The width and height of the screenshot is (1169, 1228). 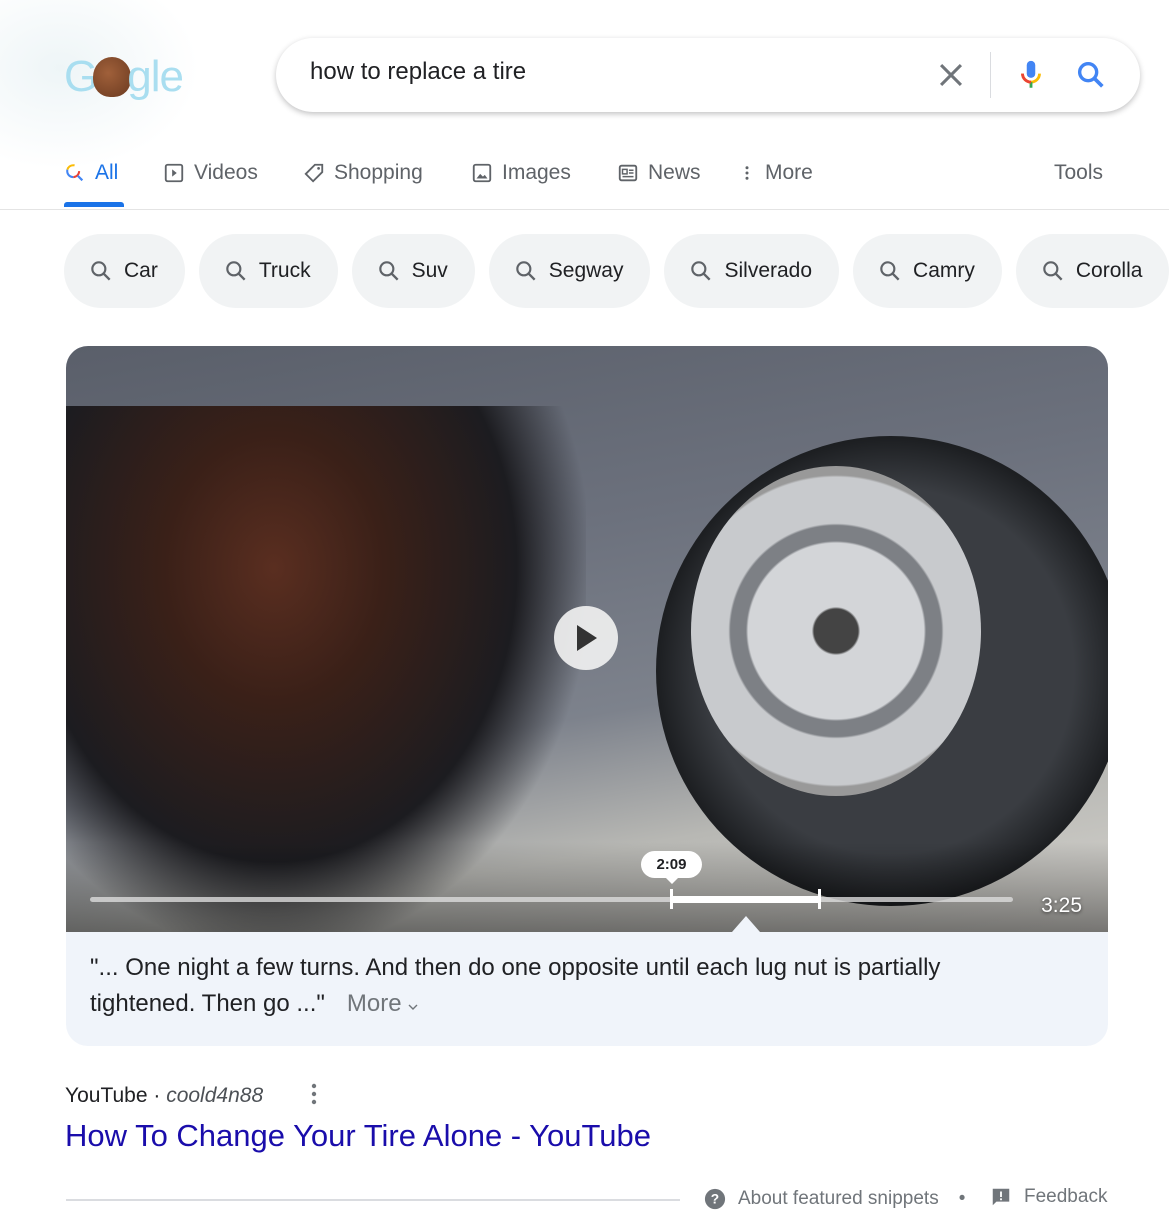 What do you see at coordinates (789, 172) in the screenshot?
I see `tab-label: More` at bounding box center [789, 172].